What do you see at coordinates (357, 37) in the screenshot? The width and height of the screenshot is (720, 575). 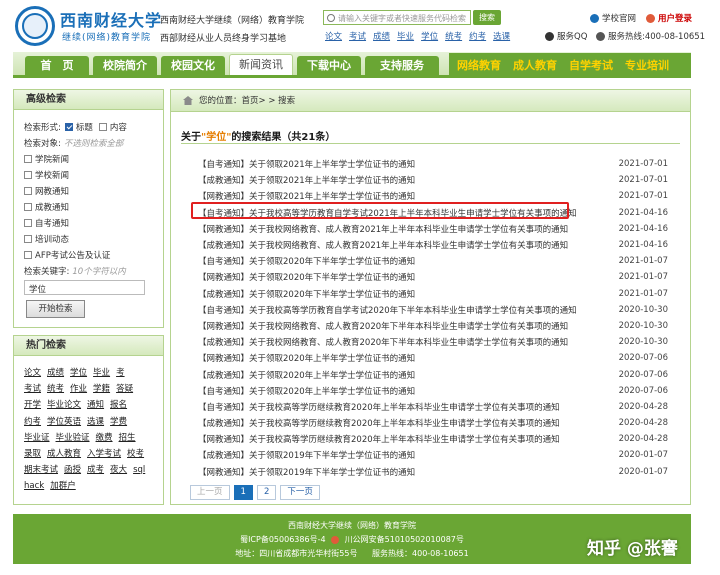 I see `hot-word-link: 考试` at bounding box center [357, 37].